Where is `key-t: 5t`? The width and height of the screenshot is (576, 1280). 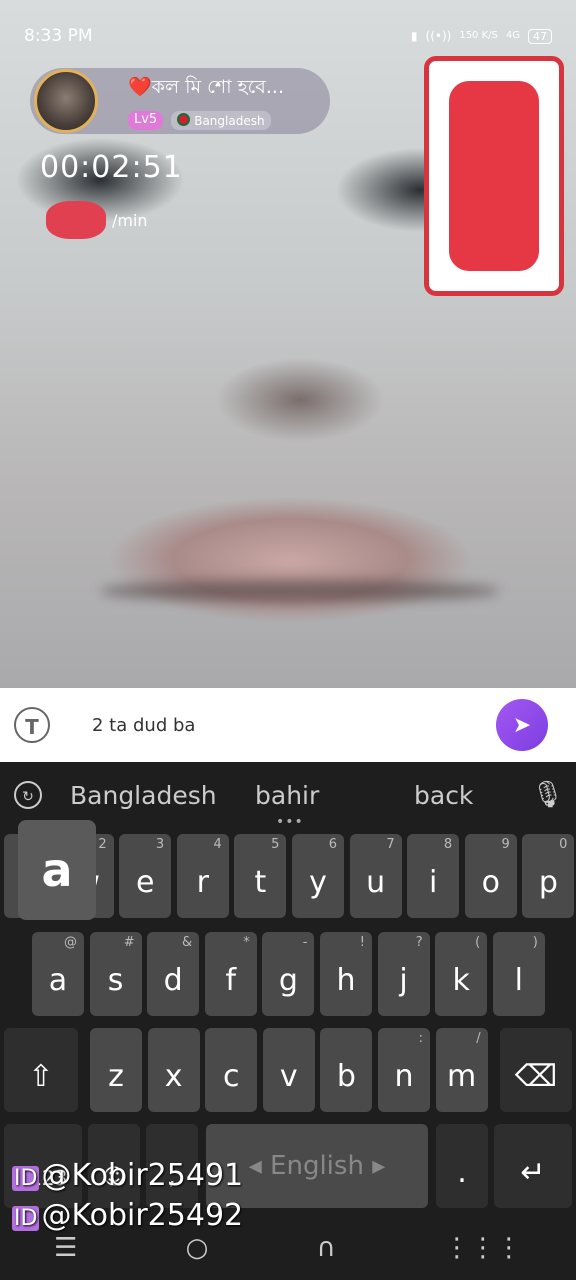 key-t: 5t is located at coordinates (260, 876).